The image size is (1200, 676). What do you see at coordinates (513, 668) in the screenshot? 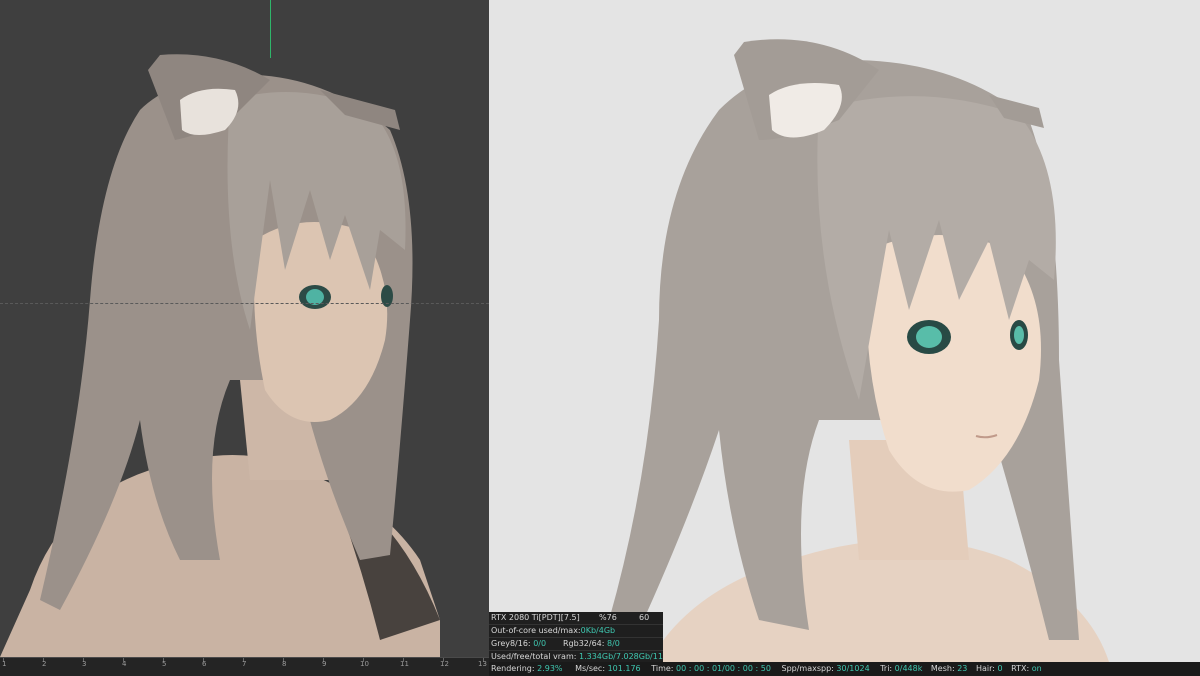
I see `rendering-label: Rendering:` at bounding box center [513, 668].